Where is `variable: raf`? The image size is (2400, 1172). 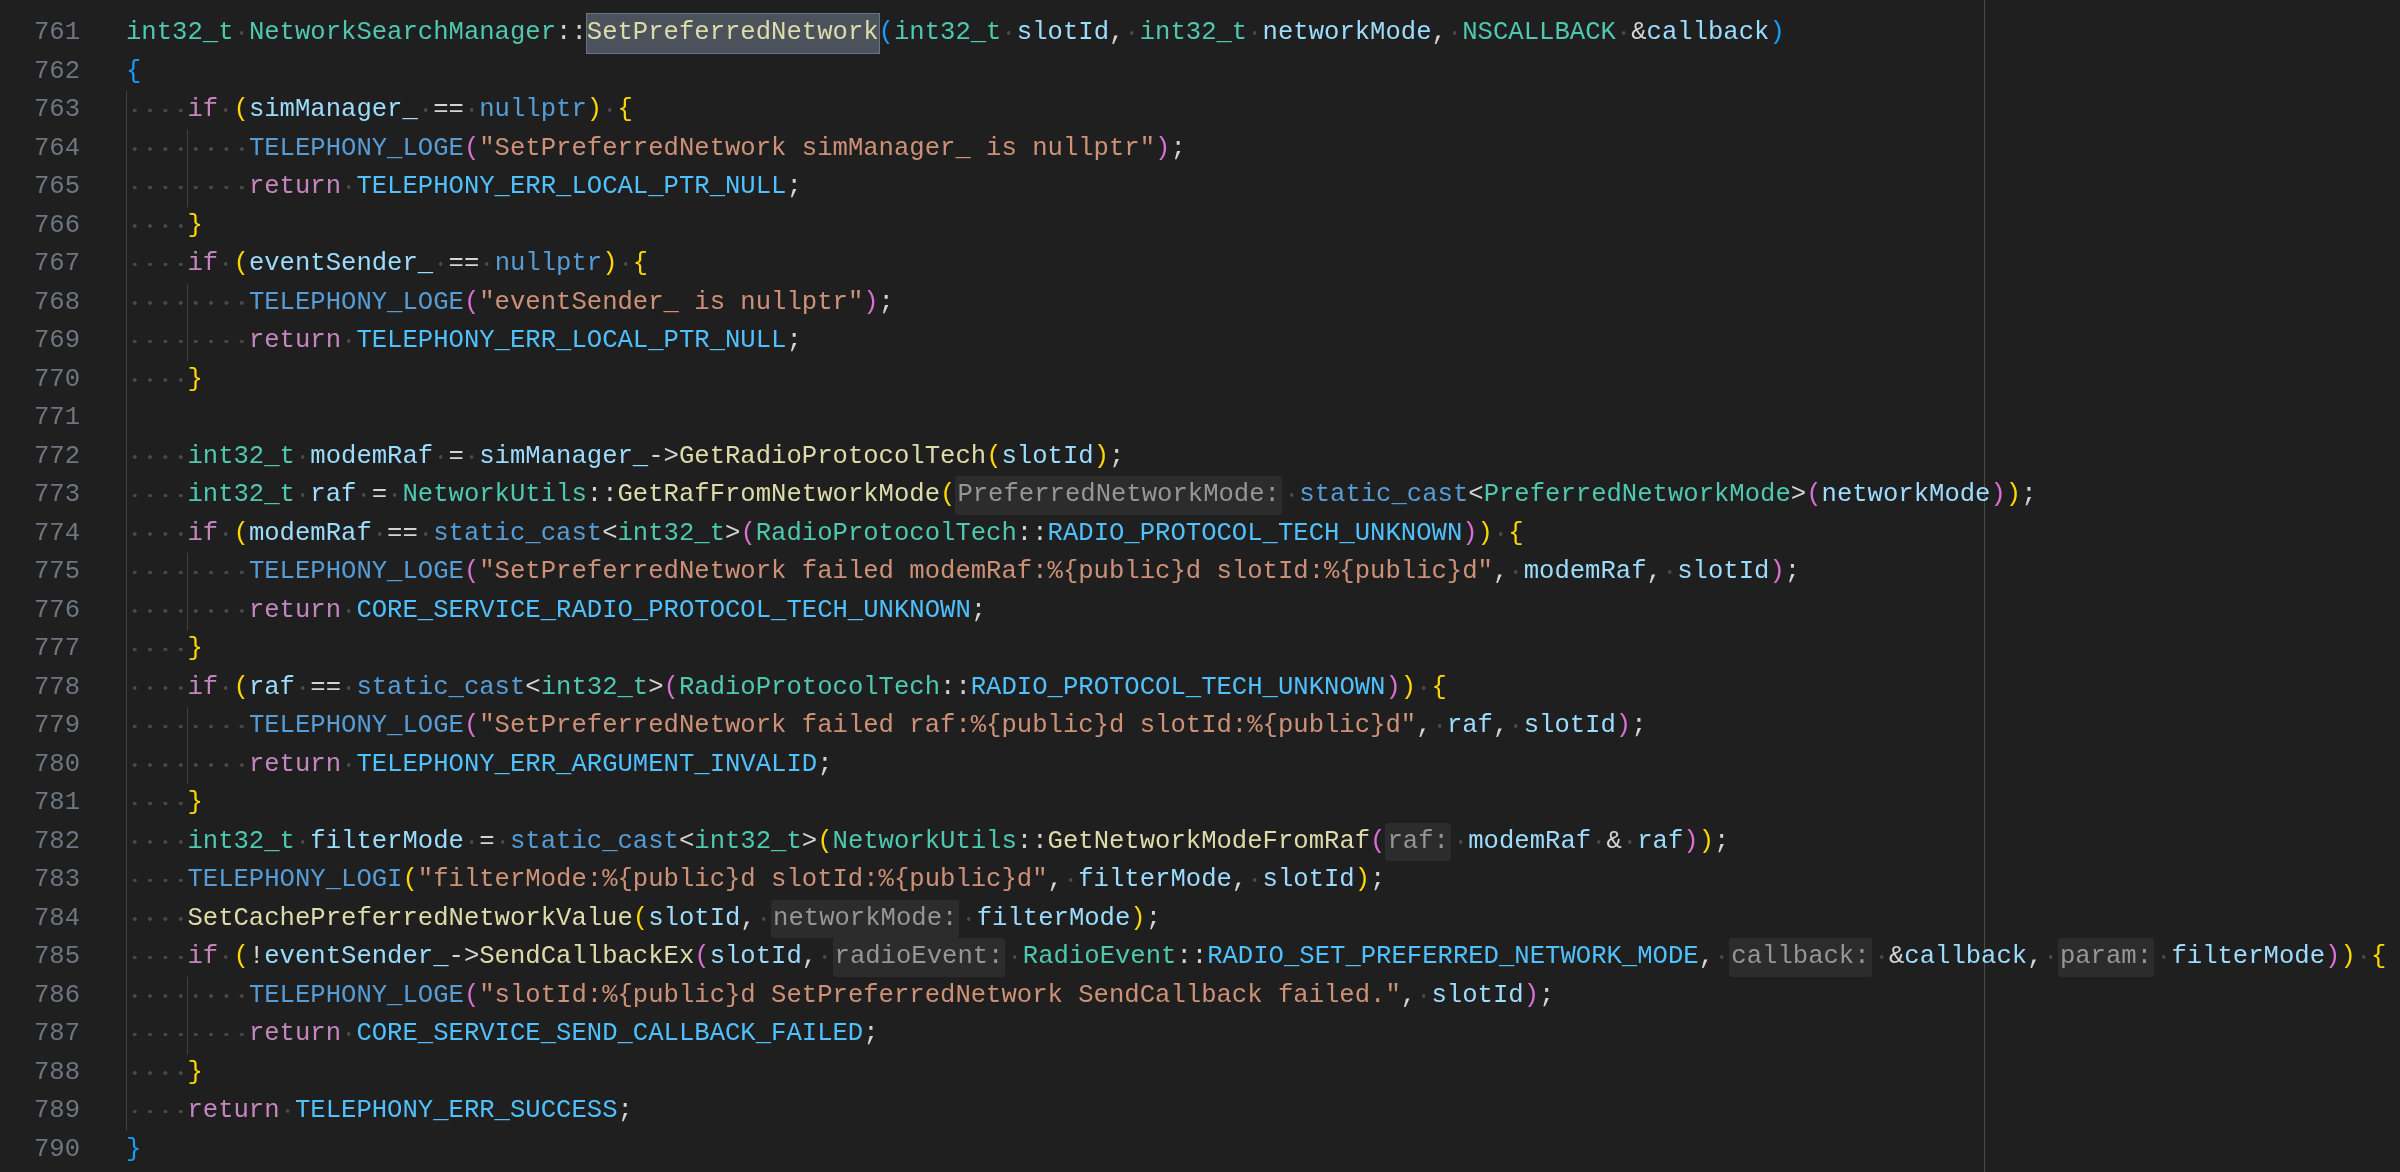
variable: raf is located at coordinates (1469, 726).